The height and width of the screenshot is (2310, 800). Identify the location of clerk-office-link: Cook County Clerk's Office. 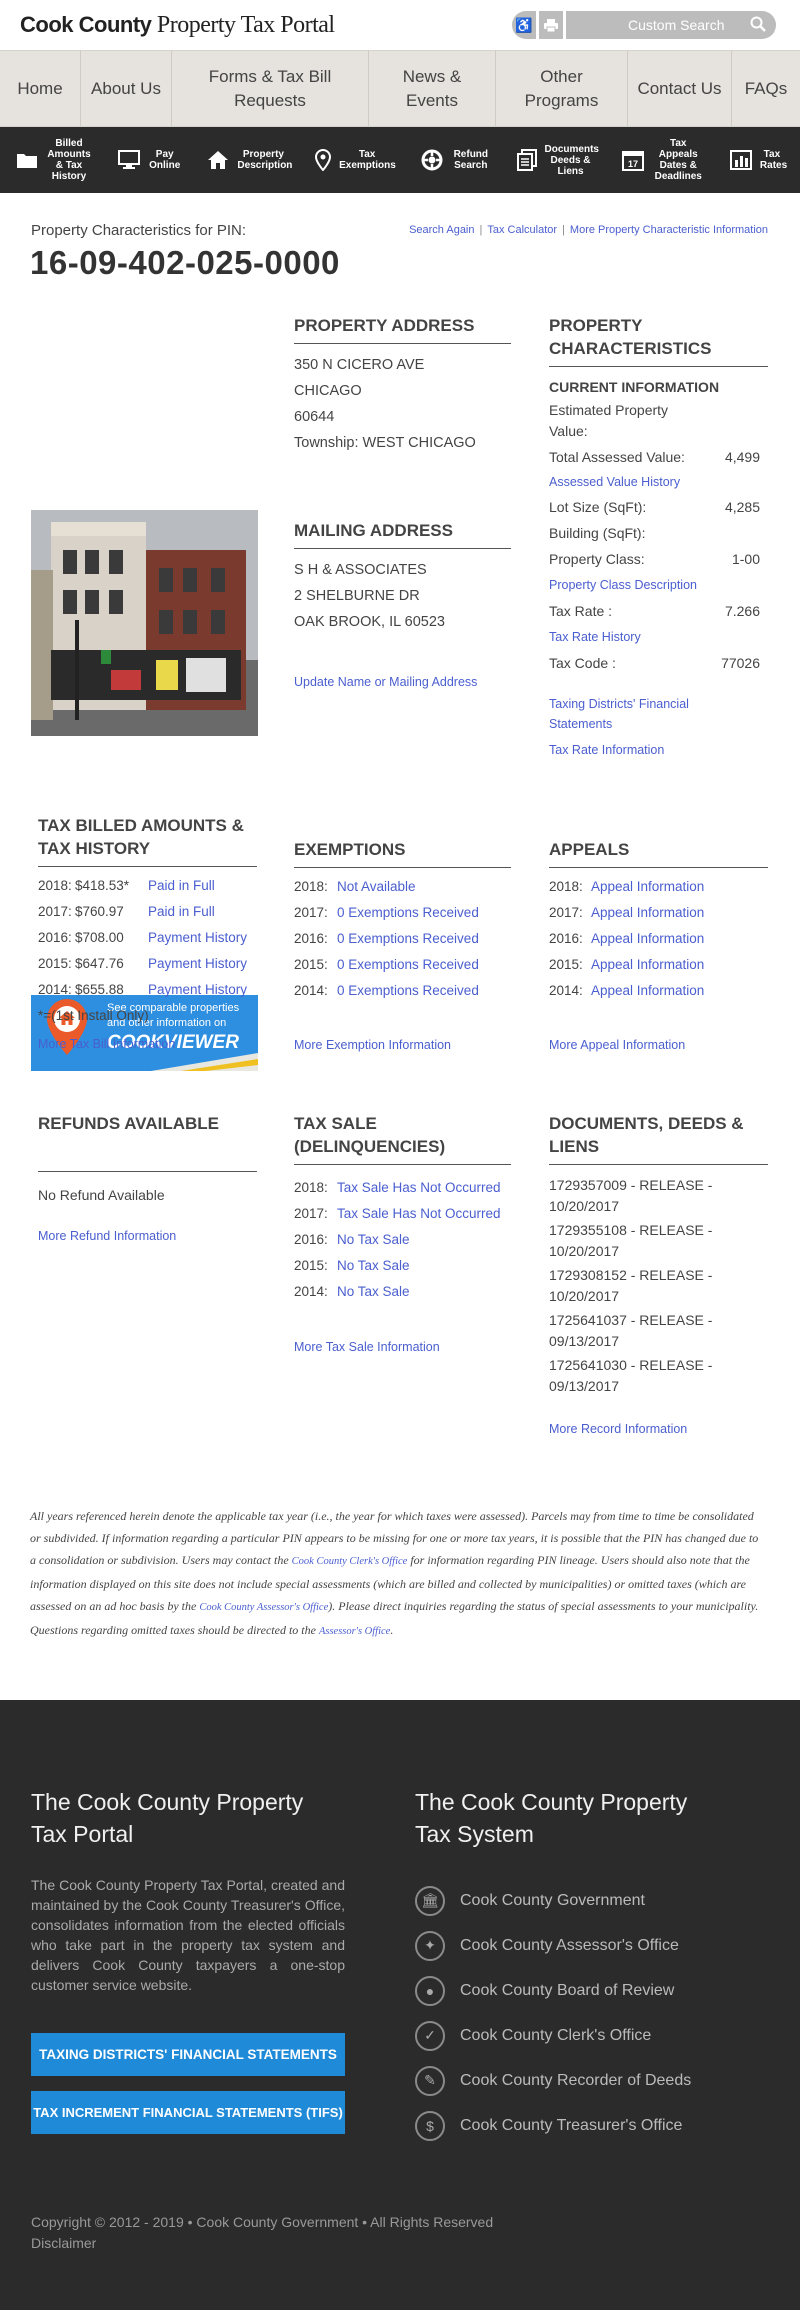
(350, 1561).